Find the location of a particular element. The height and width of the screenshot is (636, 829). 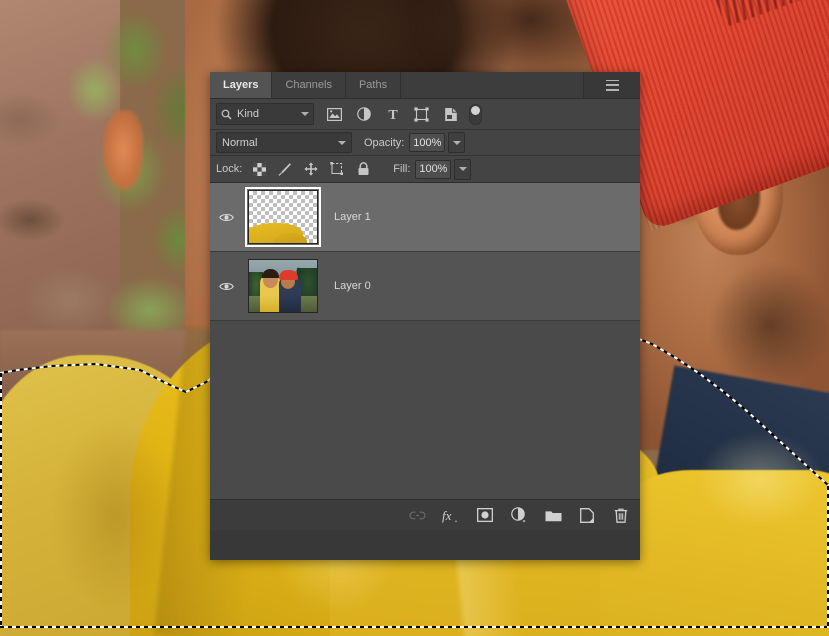

lock-all-icon is located at coordinates (363, 169).